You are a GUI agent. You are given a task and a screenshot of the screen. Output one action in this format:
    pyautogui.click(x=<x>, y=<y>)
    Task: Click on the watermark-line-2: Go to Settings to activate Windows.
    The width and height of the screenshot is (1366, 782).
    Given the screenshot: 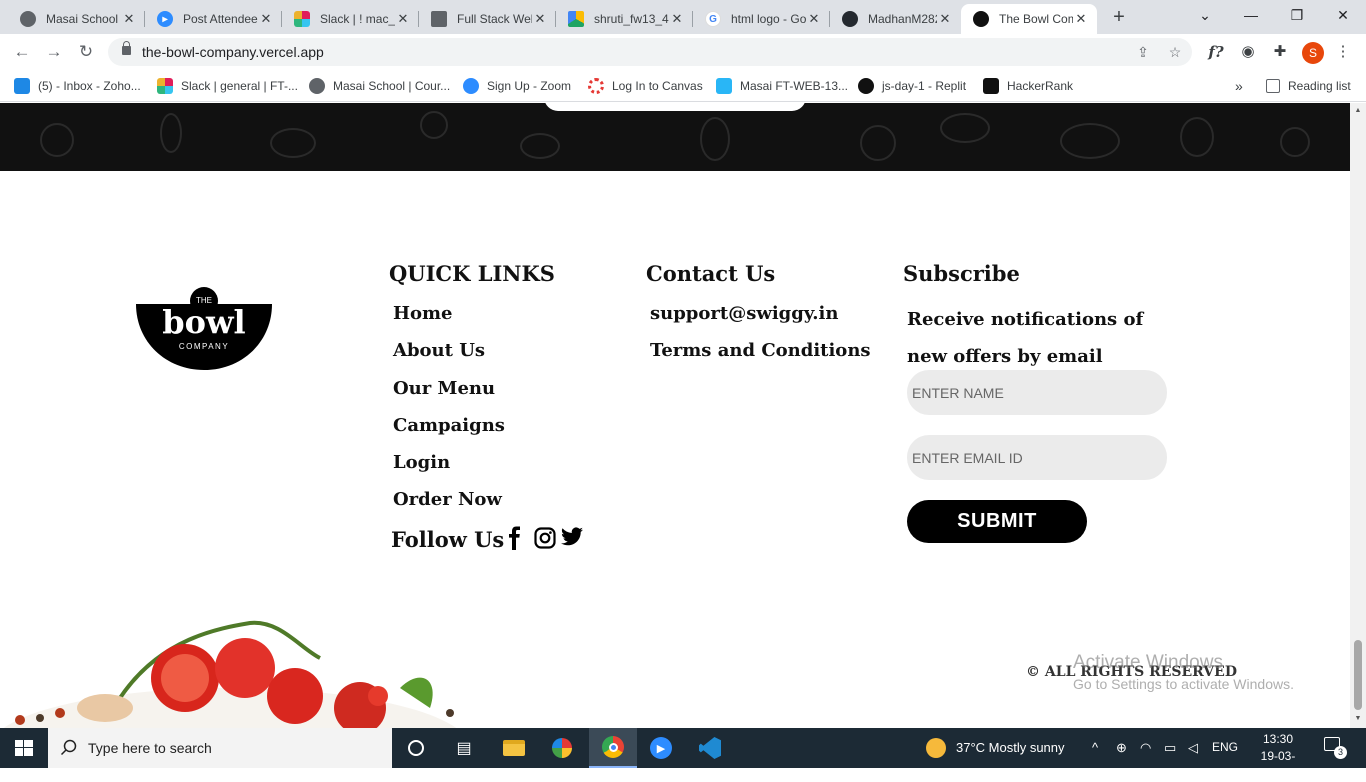 What is the action you would take?
    pyautogui.click(x=1183, y=684)
    